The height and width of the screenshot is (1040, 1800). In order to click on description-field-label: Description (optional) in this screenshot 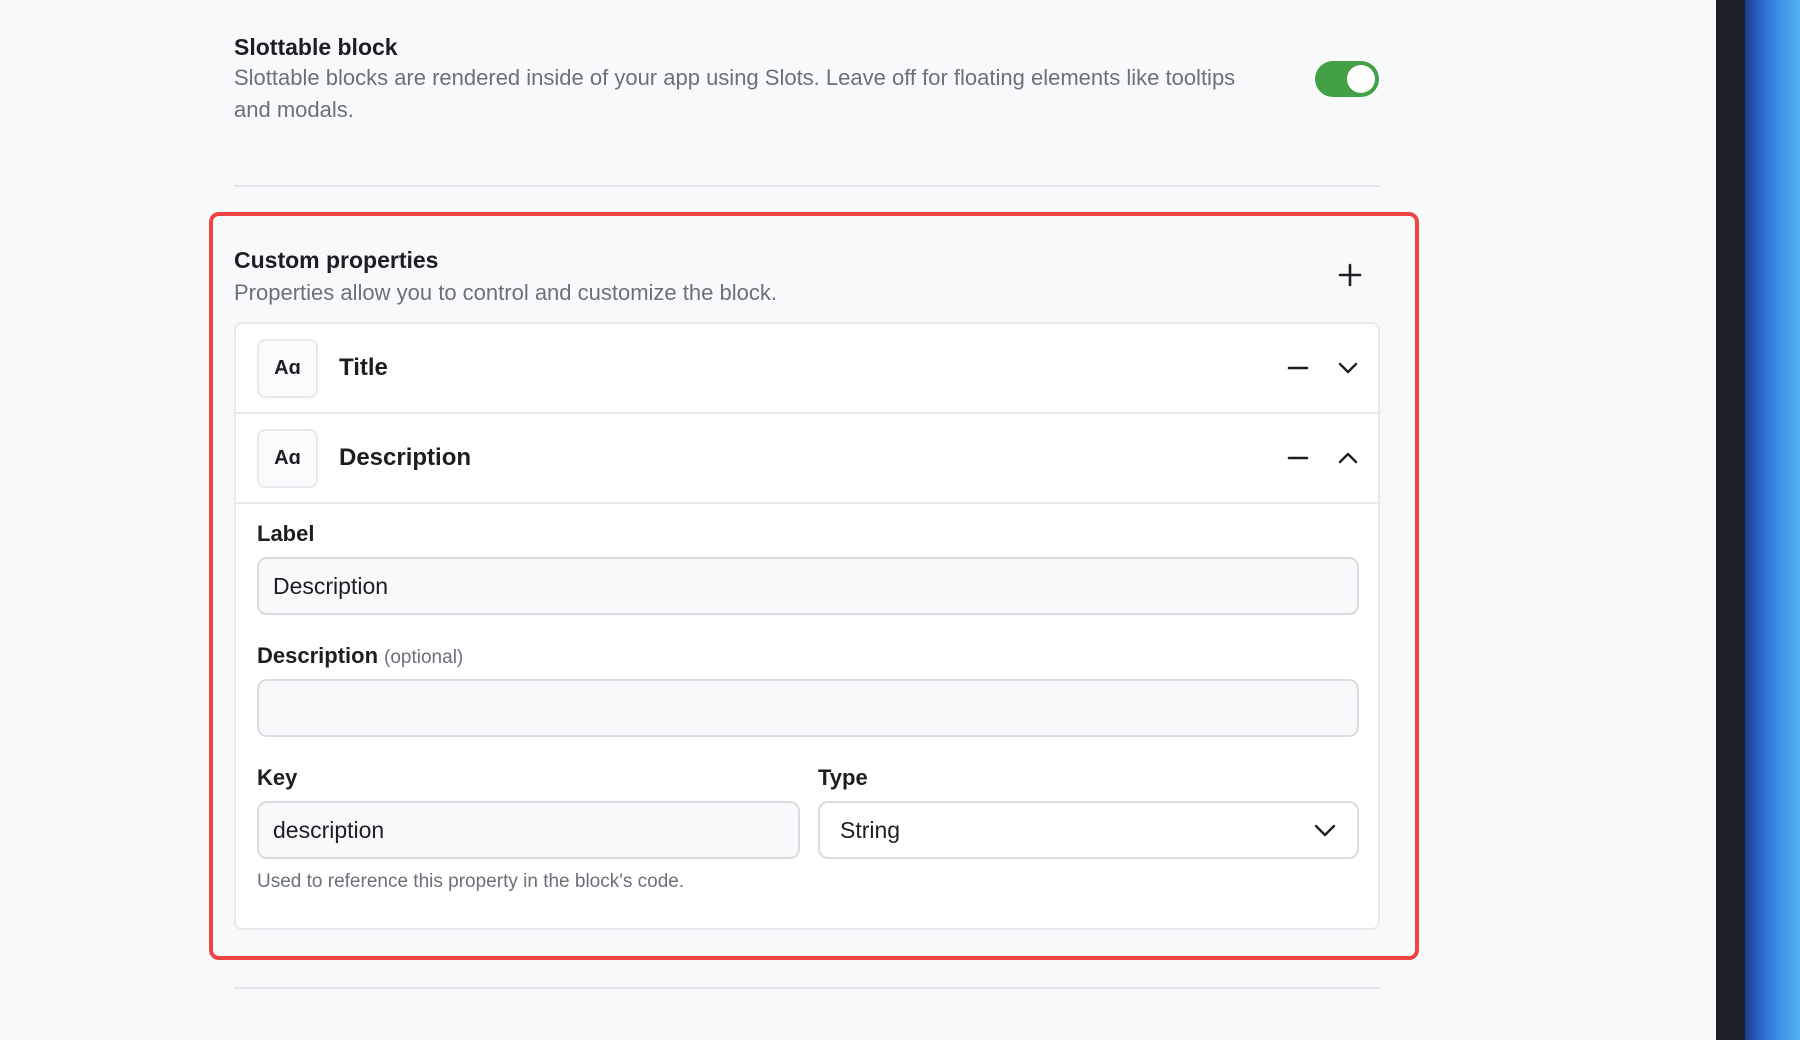, I will do `click(360, 657)`.